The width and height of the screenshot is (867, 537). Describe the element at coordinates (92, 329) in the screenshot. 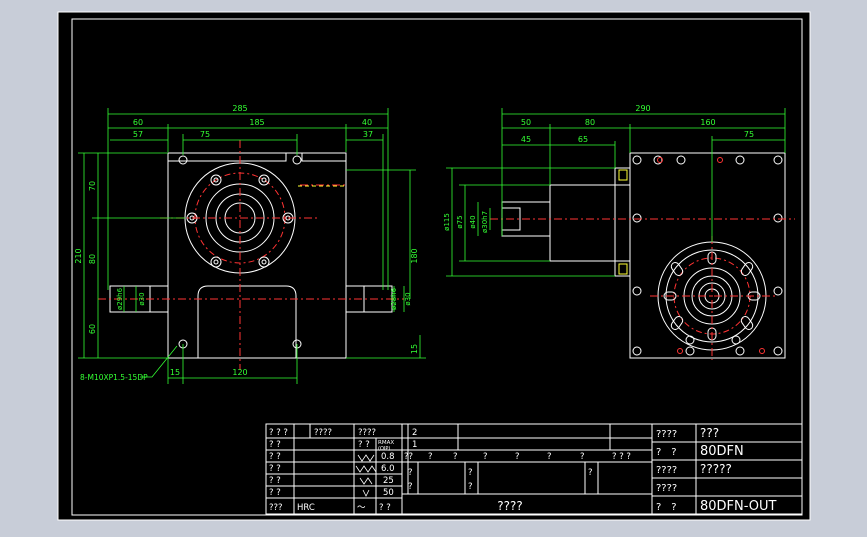

I see `dim-60-side: 60` at that location.